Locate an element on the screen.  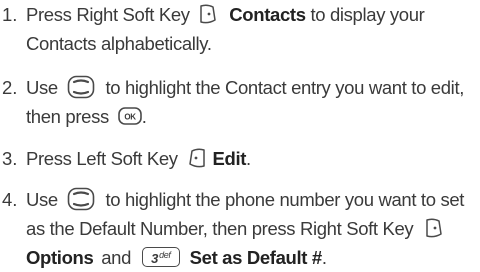
key-name-edit: Edit is located at coordinates (229, 158).